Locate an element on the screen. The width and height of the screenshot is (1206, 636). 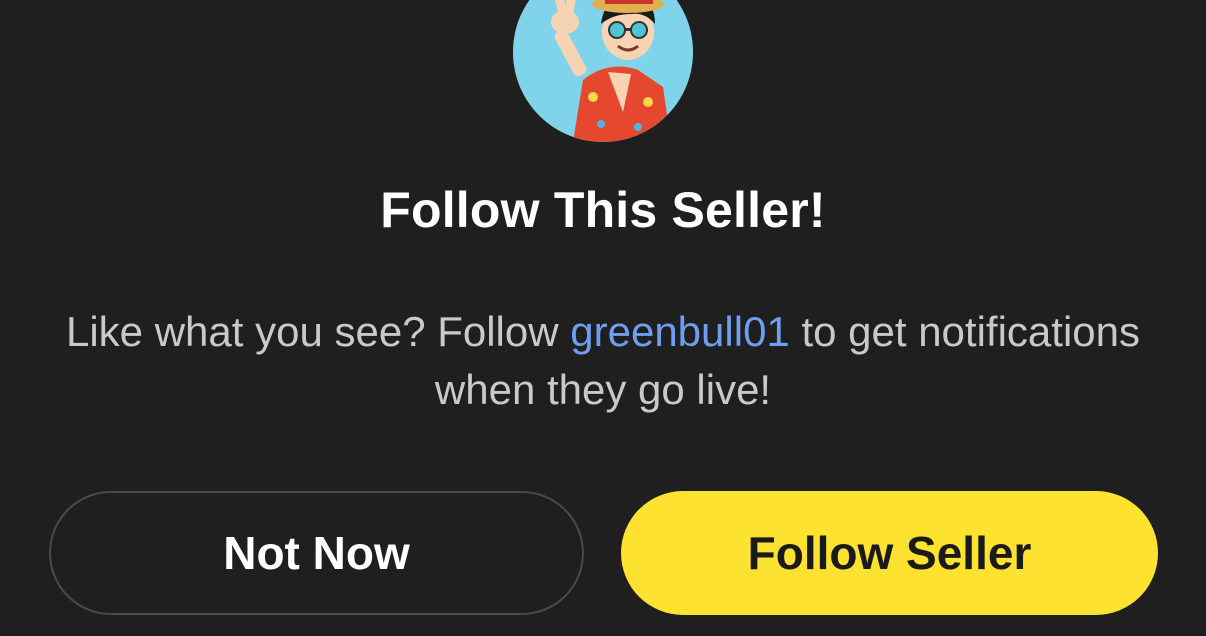
message-text-before: Like what you see? Follow is located at coordinates (318, 331).